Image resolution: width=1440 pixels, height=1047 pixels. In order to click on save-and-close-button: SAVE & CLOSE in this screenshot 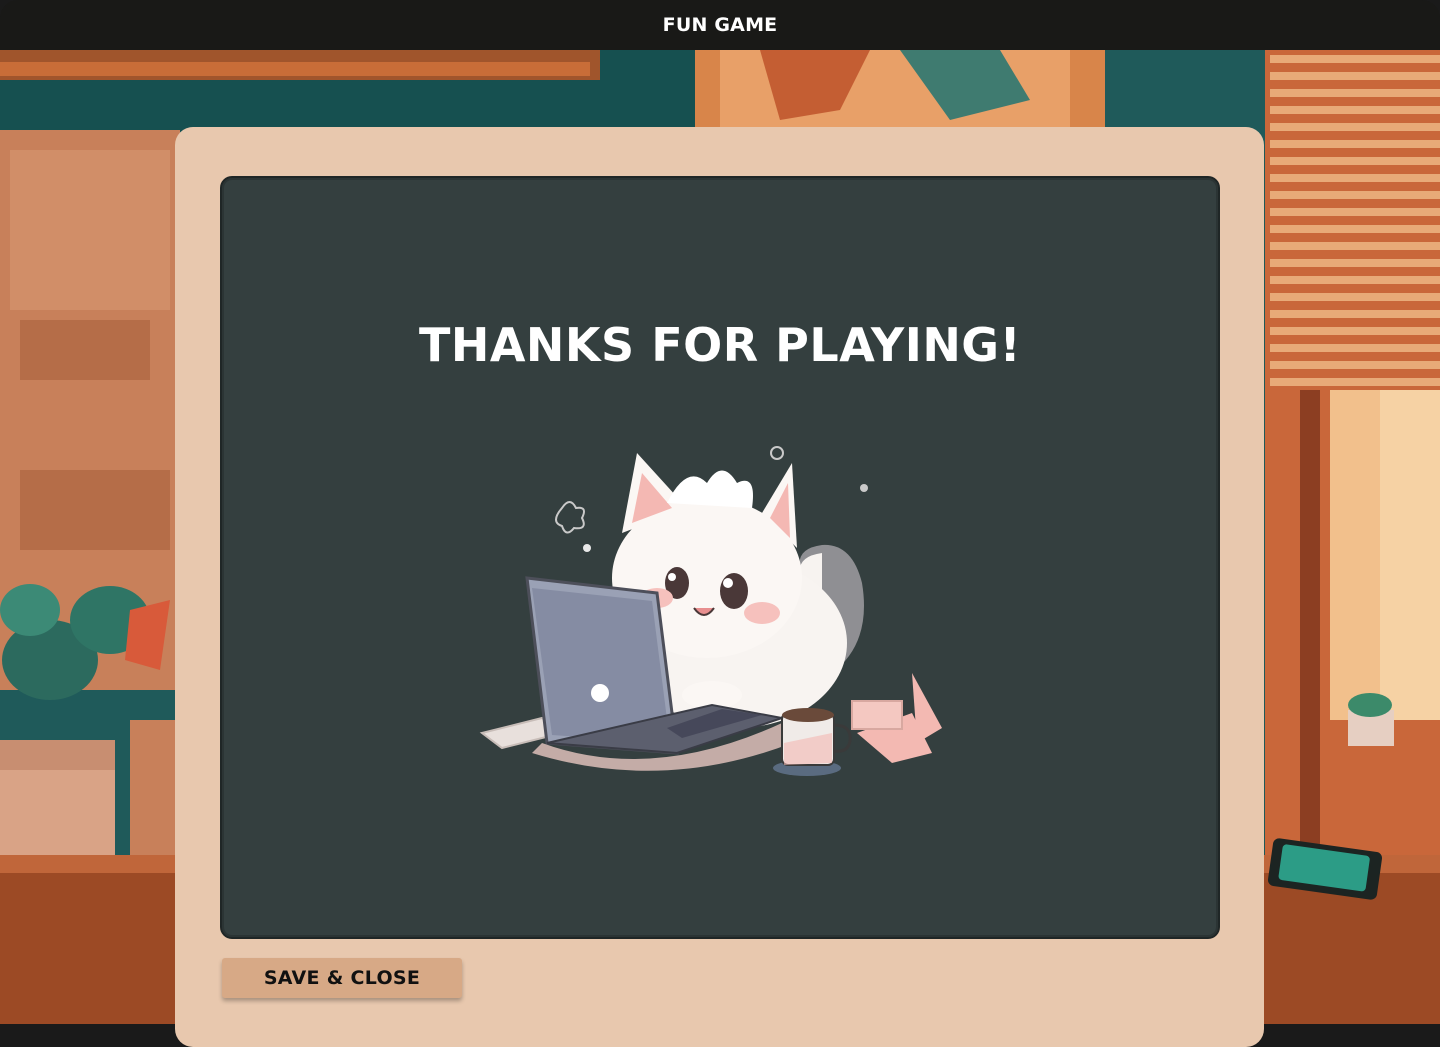, I will do `click(342, 978)`.